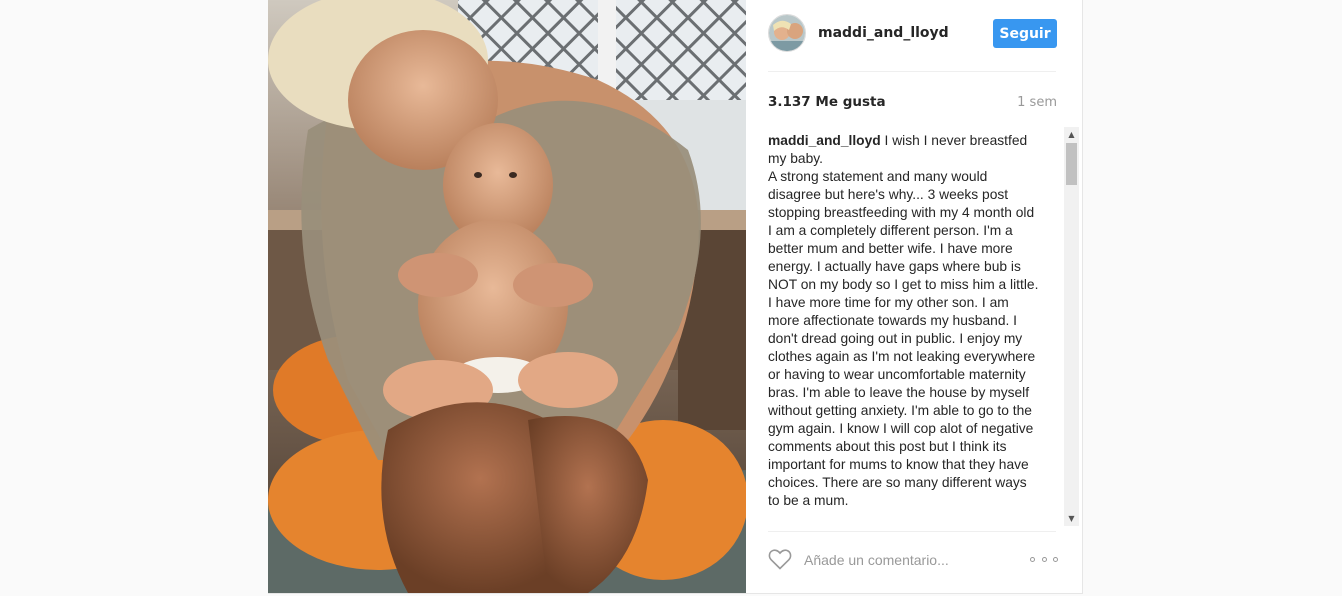 Image resolution: width=1342 pixels, height=596 pixels. I want to click on post-time: 1 sem, so click(1037, 102).